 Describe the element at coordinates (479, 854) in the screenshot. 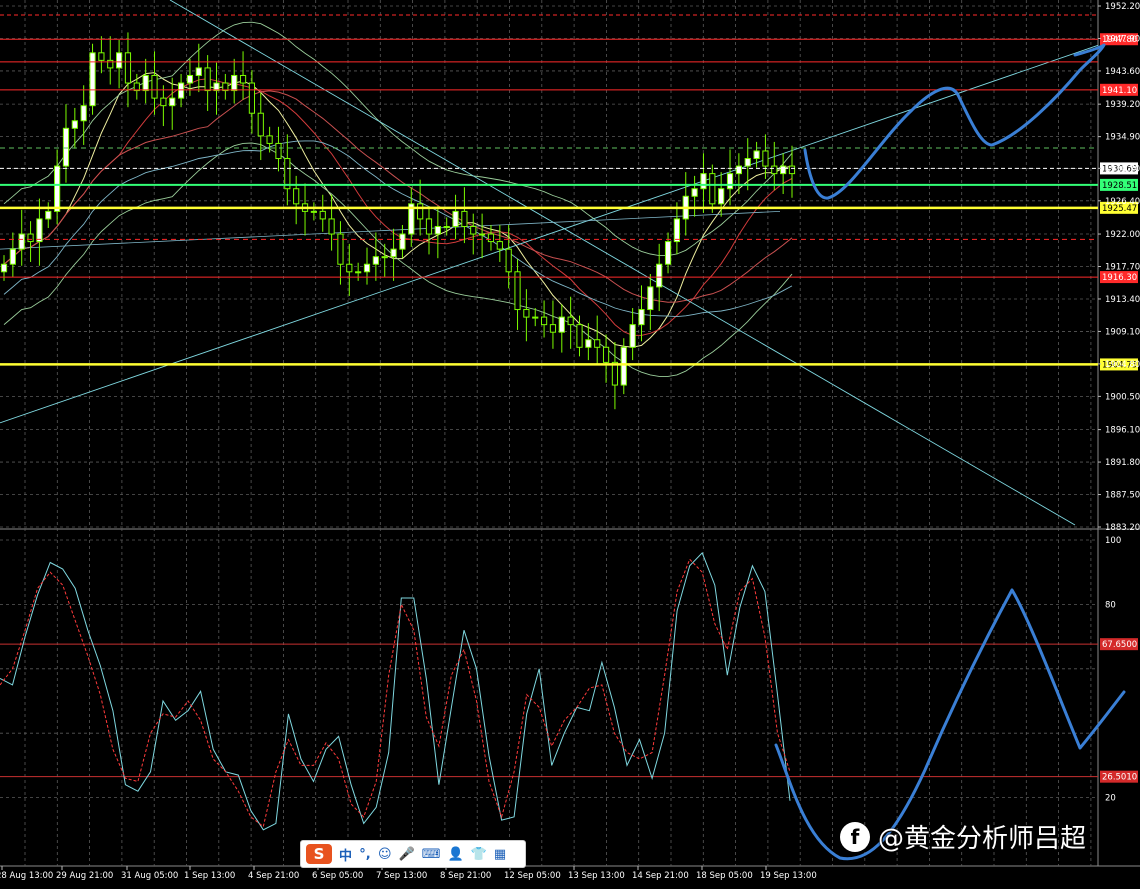

I see `ime-skin-icon: 👕` at that location.